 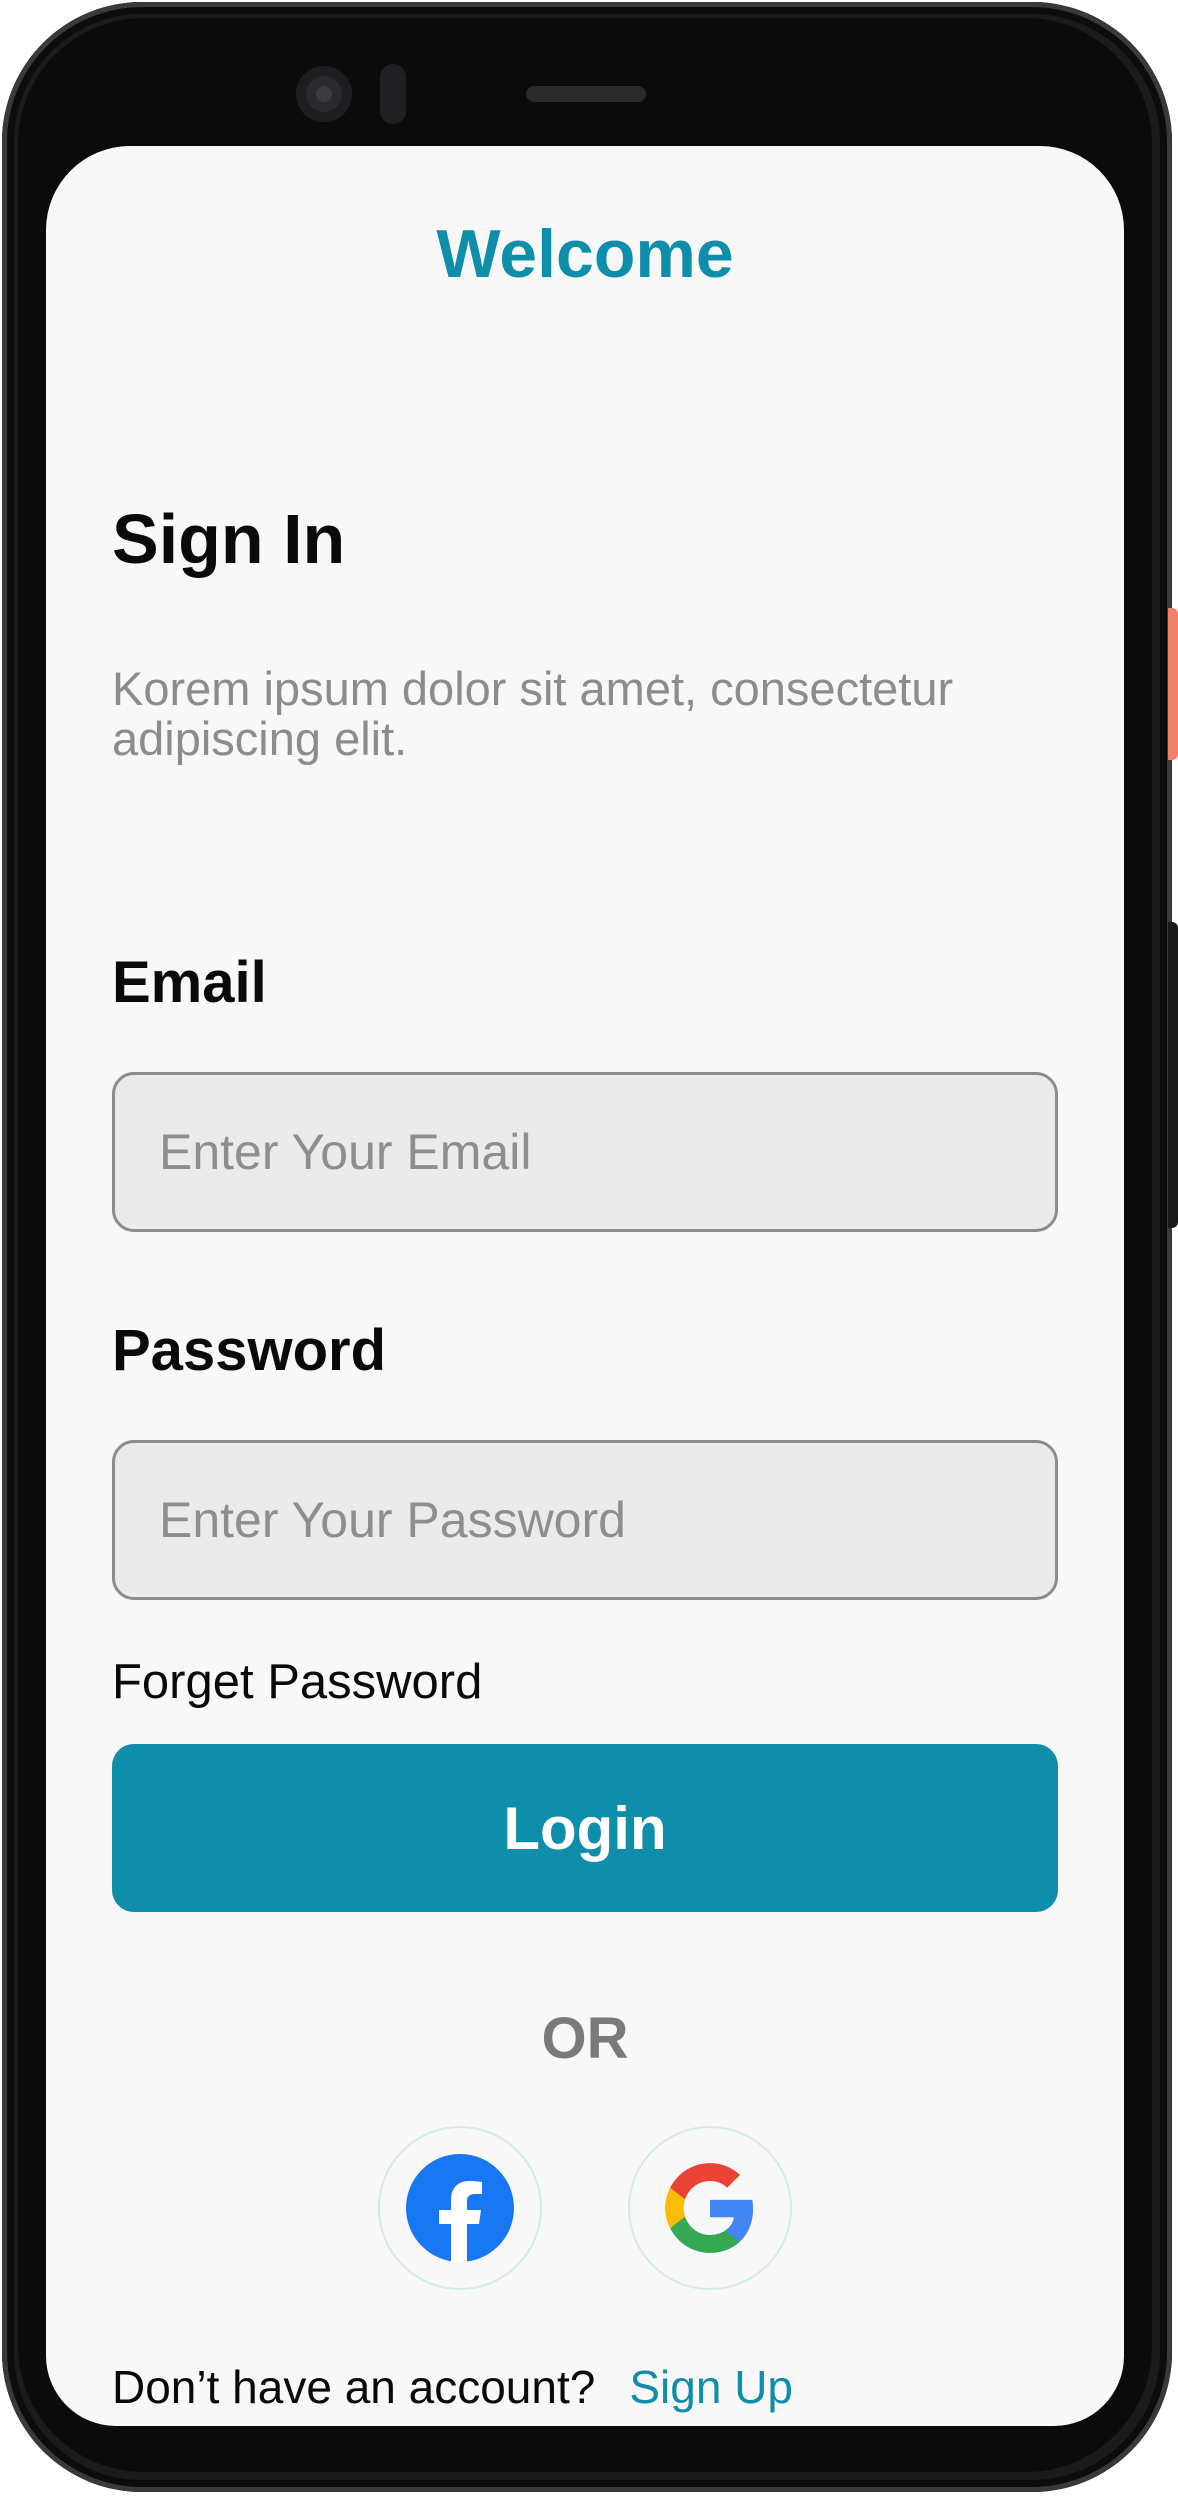 I want to click on or-divider: OR, so click(x=585, y=2038).